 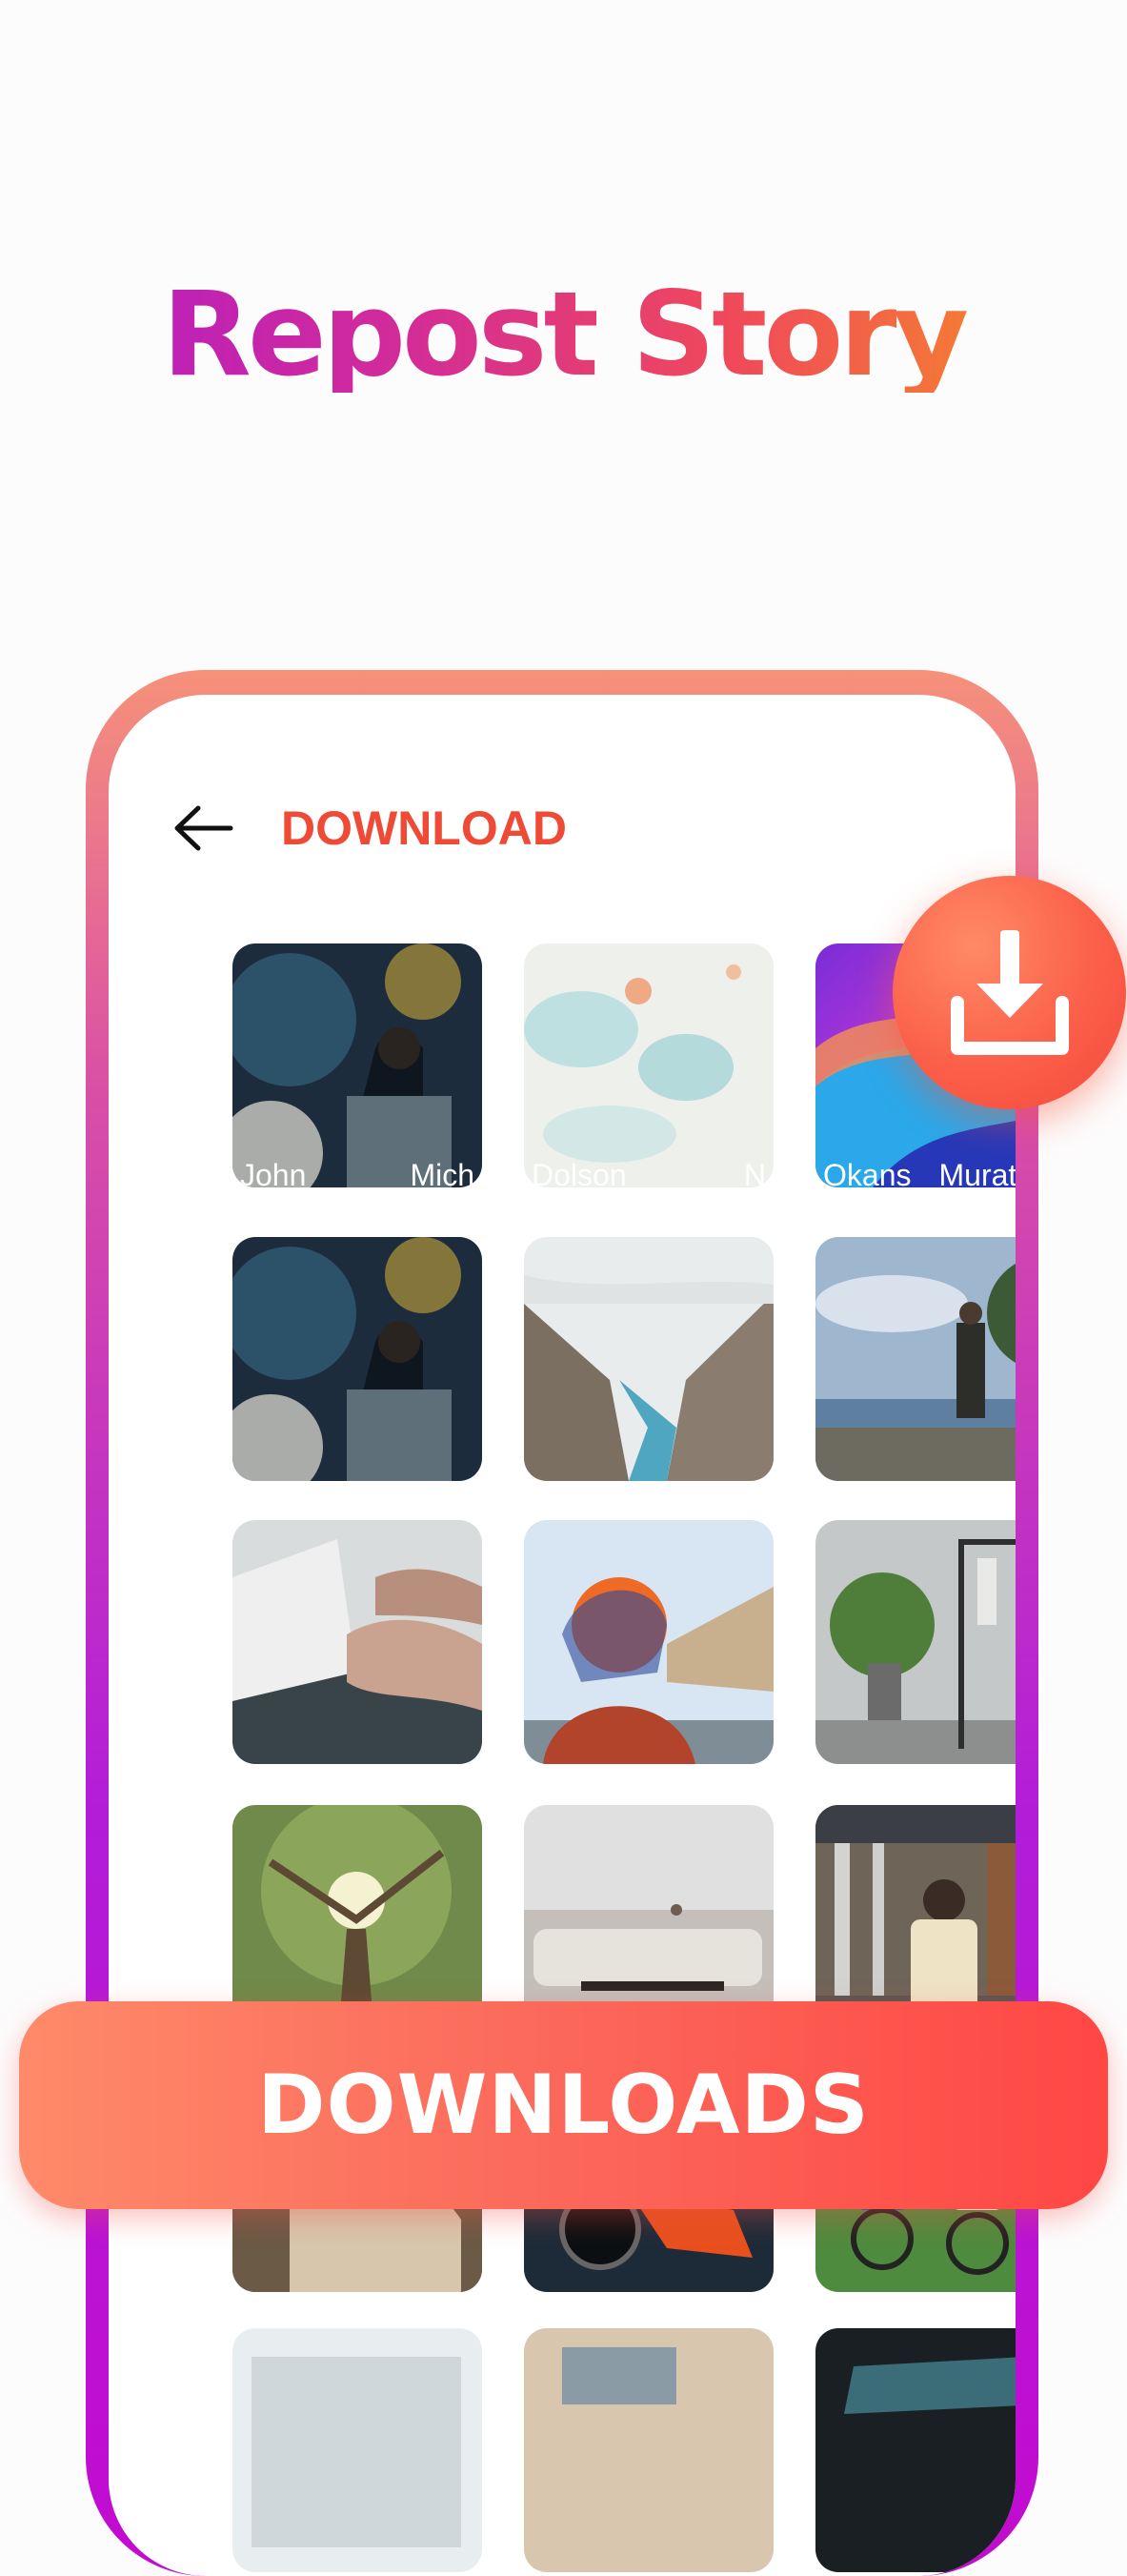 I want to click on tile-names: Okans Murat Ja, so click(x=915, y=1172).